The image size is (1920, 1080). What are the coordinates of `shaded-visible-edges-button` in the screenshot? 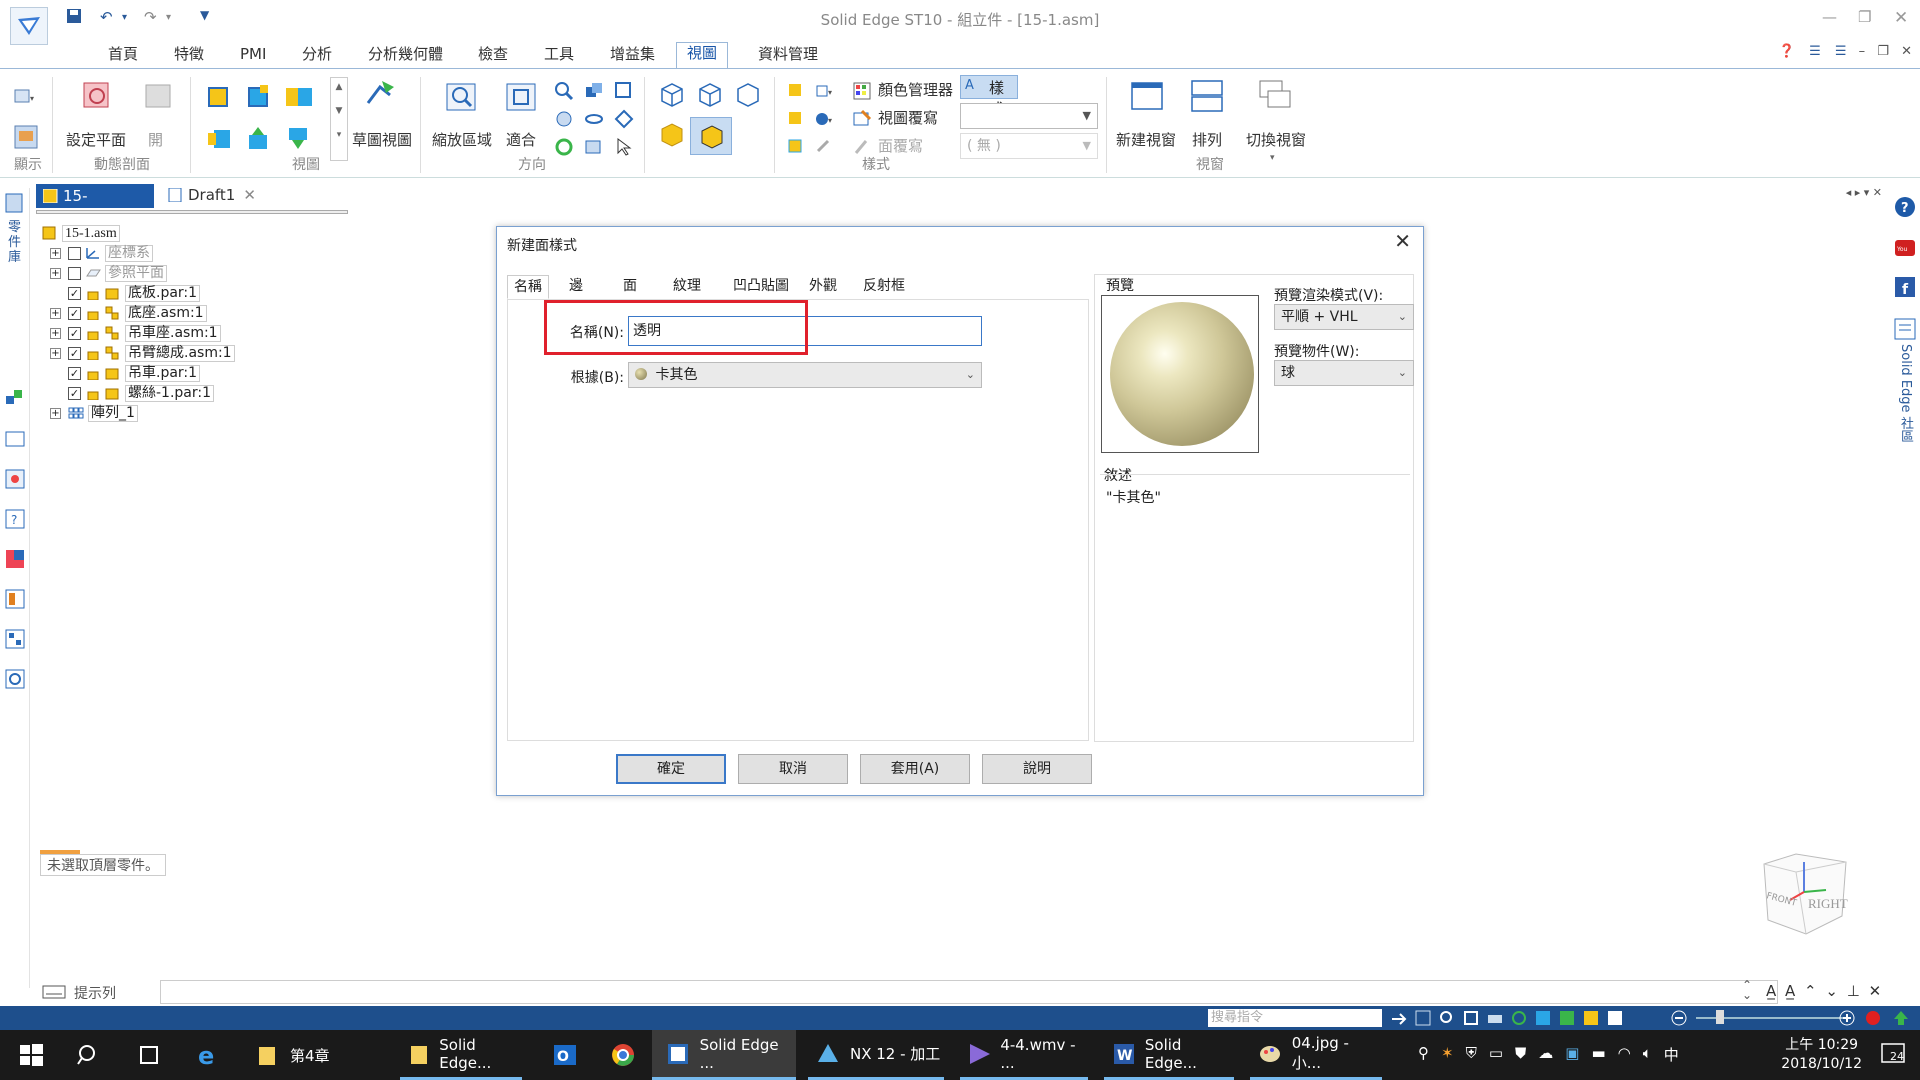 It's located at (711, 136).